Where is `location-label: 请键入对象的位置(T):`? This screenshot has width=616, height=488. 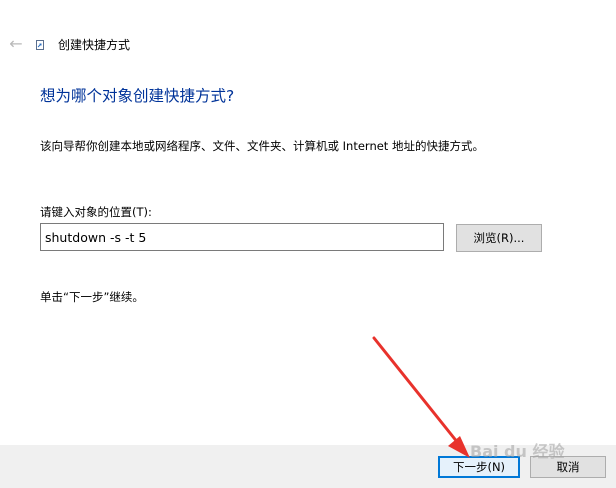 location-label: 请键入对象的位置(T): is located at coordinates (96, 212).